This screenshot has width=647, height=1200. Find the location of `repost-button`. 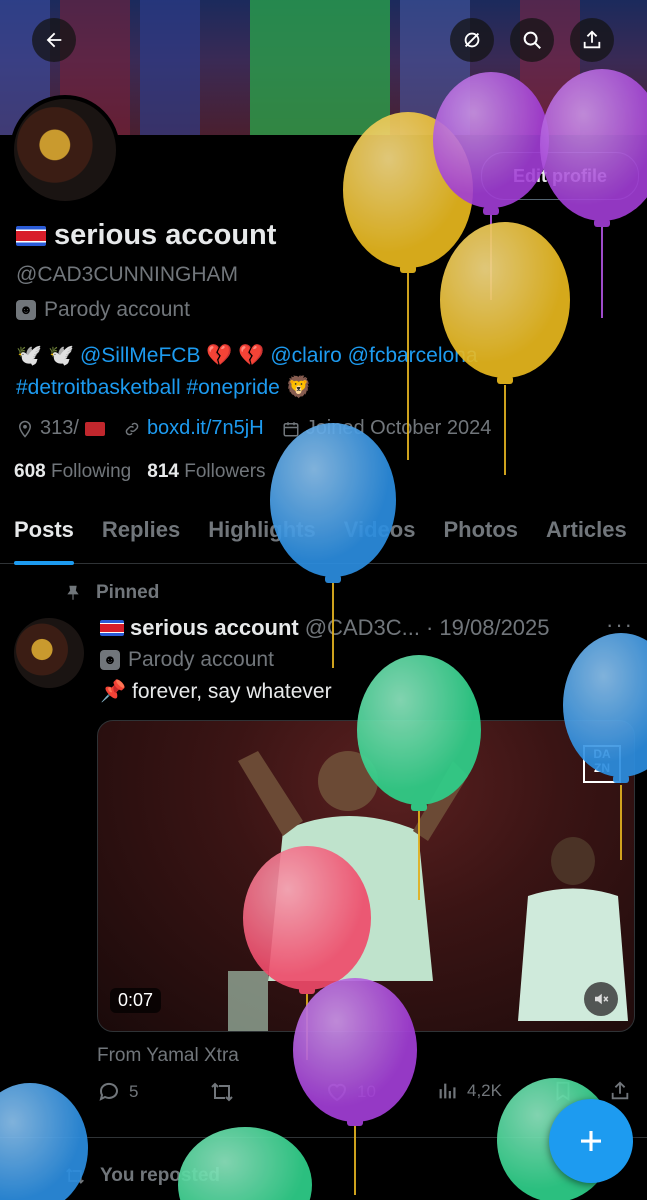

repost-button is located at coordinates (222, 1092).